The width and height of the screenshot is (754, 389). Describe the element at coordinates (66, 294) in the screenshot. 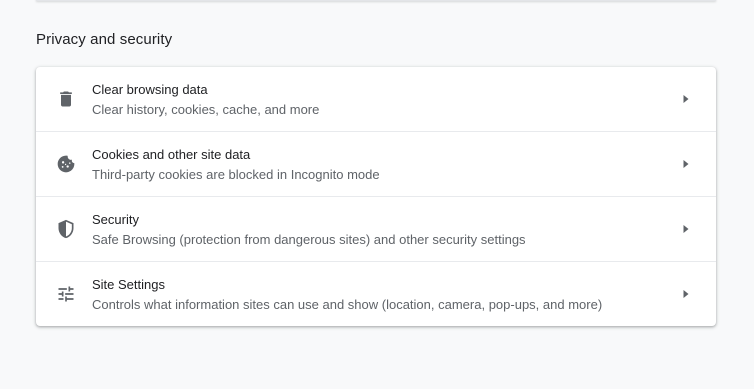

I see `tune-icon` at that location.